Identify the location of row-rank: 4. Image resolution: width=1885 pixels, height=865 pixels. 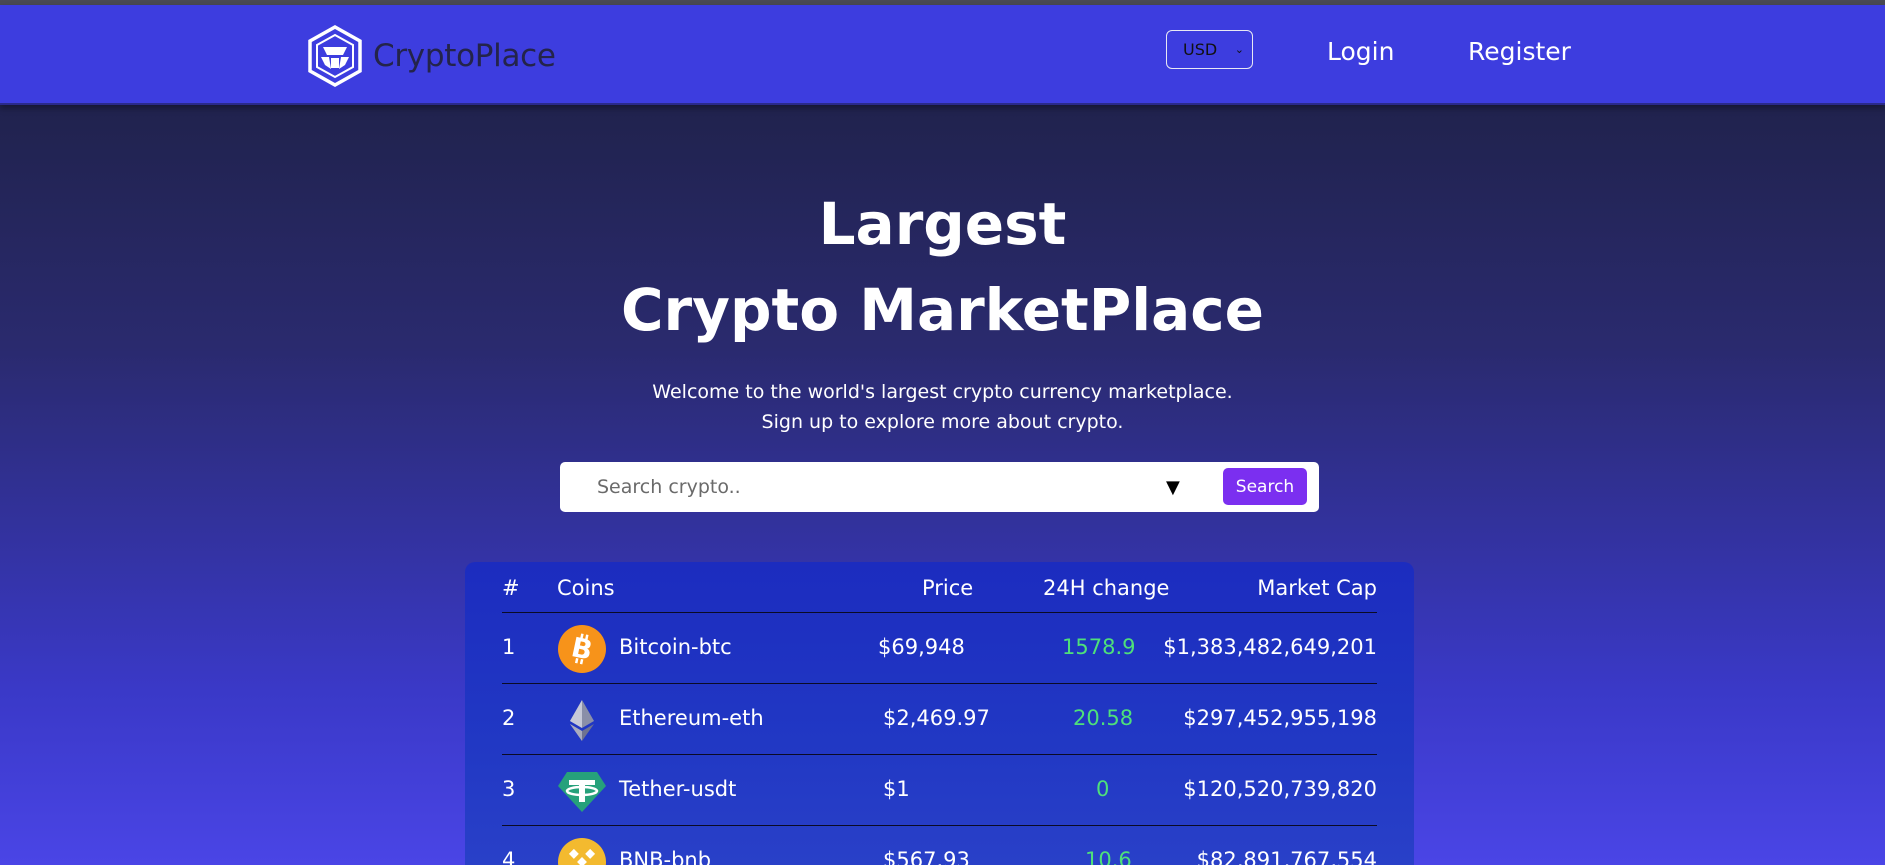
(509, 856).